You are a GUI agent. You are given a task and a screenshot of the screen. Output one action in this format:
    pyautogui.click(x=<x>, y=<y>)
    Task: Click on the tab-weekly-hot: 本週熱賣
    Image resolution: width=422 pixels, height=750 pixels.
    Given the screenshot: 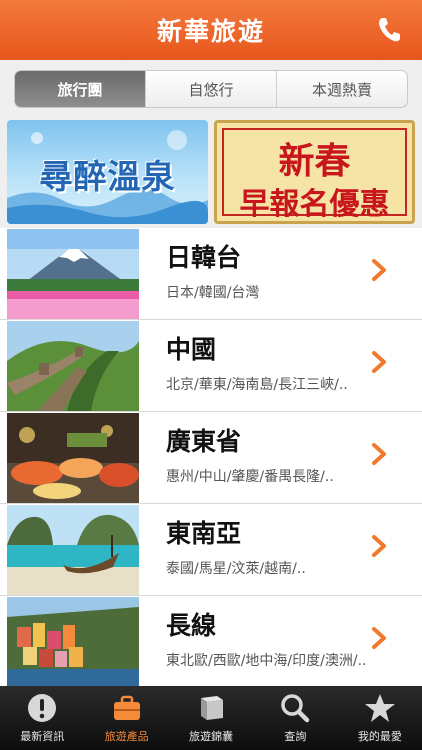 What is the action you would take?
    pyautogui.click(x=341, y=89)
    